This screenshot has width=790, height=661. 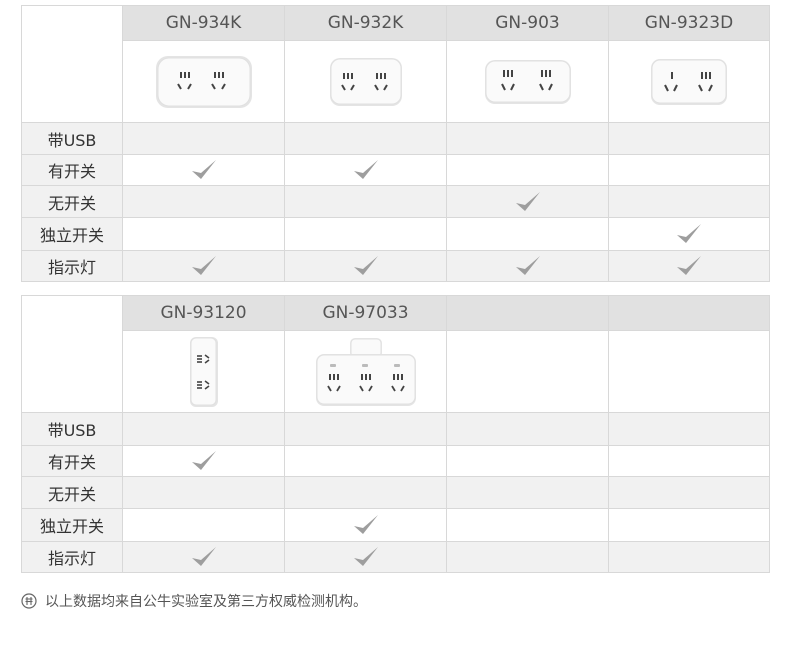 What do you see at coordinates (528, 23) in the screenshot?
I see `model-name: GN-903` at bounding box center [528, 23].